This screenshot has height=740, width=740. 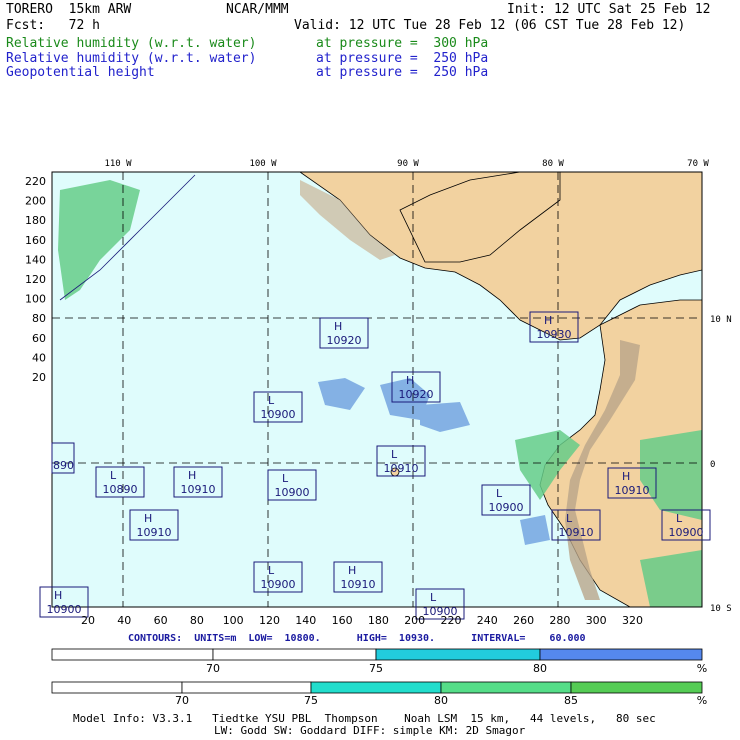 What do you see at coordinates (571, 700) in the screenshot?
I see `color-bar-label: 85` at bounding box center [571, 700].